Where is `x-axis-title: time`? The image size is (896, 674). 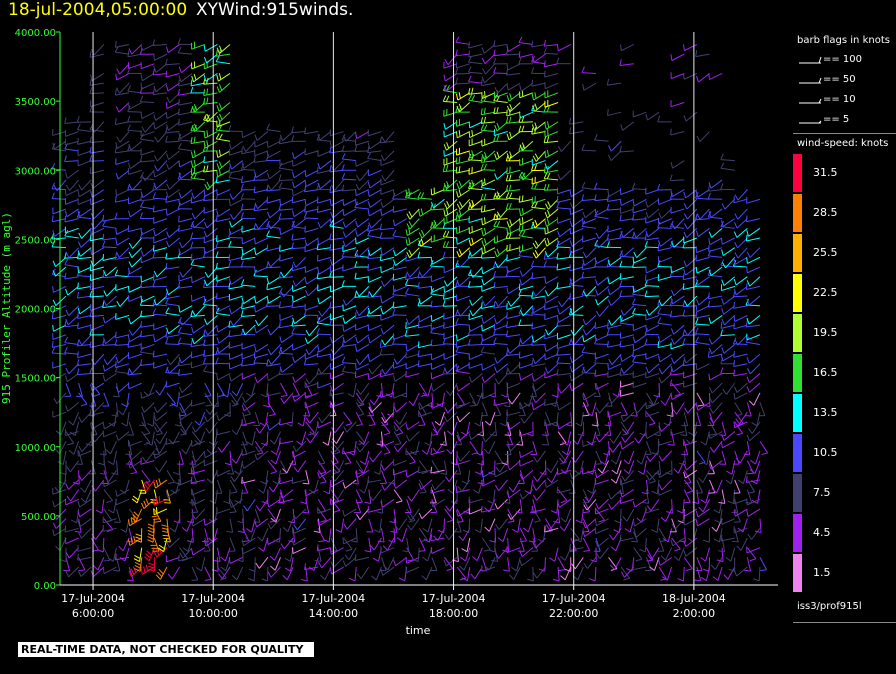 x-axis-title: time is located at coordinates (418, 630).